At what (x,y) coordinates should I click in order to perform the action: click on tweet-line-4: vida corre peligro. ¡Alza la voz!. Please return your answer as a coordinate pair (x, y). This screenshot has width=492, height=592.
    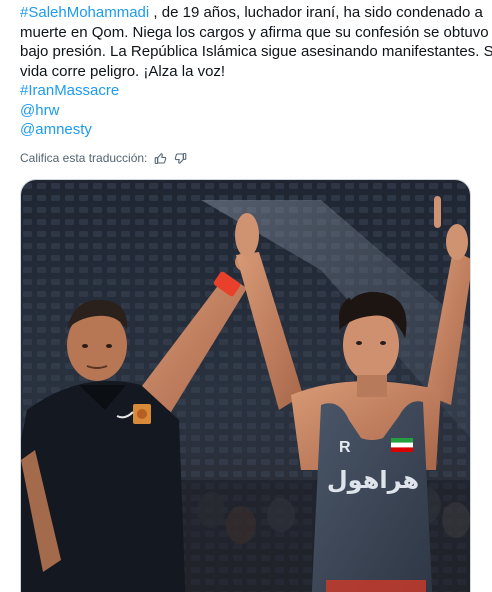
    Looking at the image, I should click on (123, 71).